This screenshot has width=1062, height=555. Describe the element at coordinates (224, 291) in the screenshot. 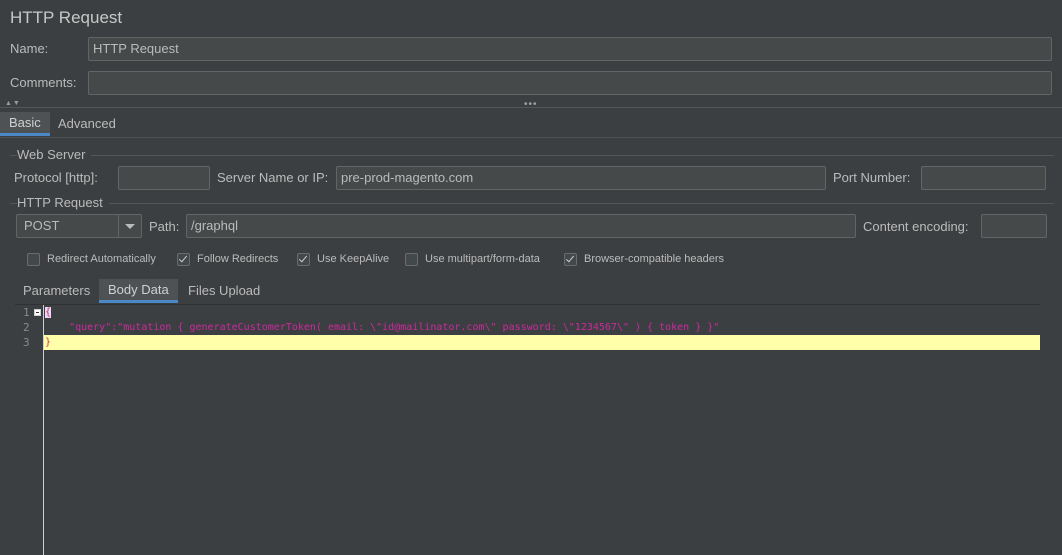

I see `tab-files-upload: Files Upload` at that location.